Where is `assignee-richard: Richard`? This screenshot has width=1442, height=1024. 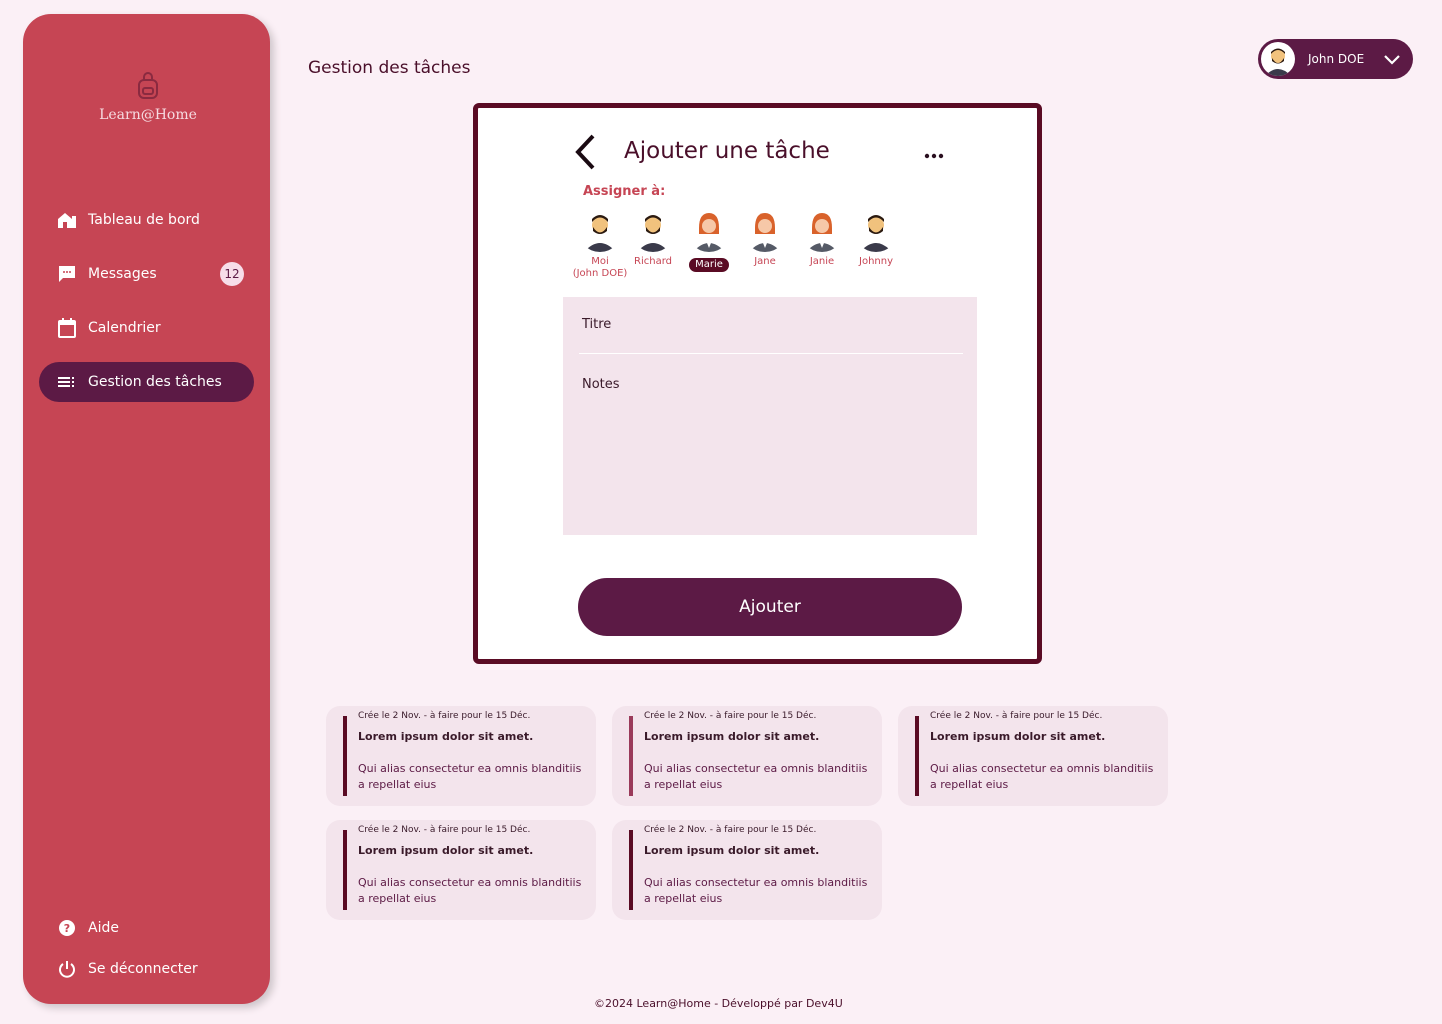
assignee-richard: Richard is located at coordinates (653, 238).